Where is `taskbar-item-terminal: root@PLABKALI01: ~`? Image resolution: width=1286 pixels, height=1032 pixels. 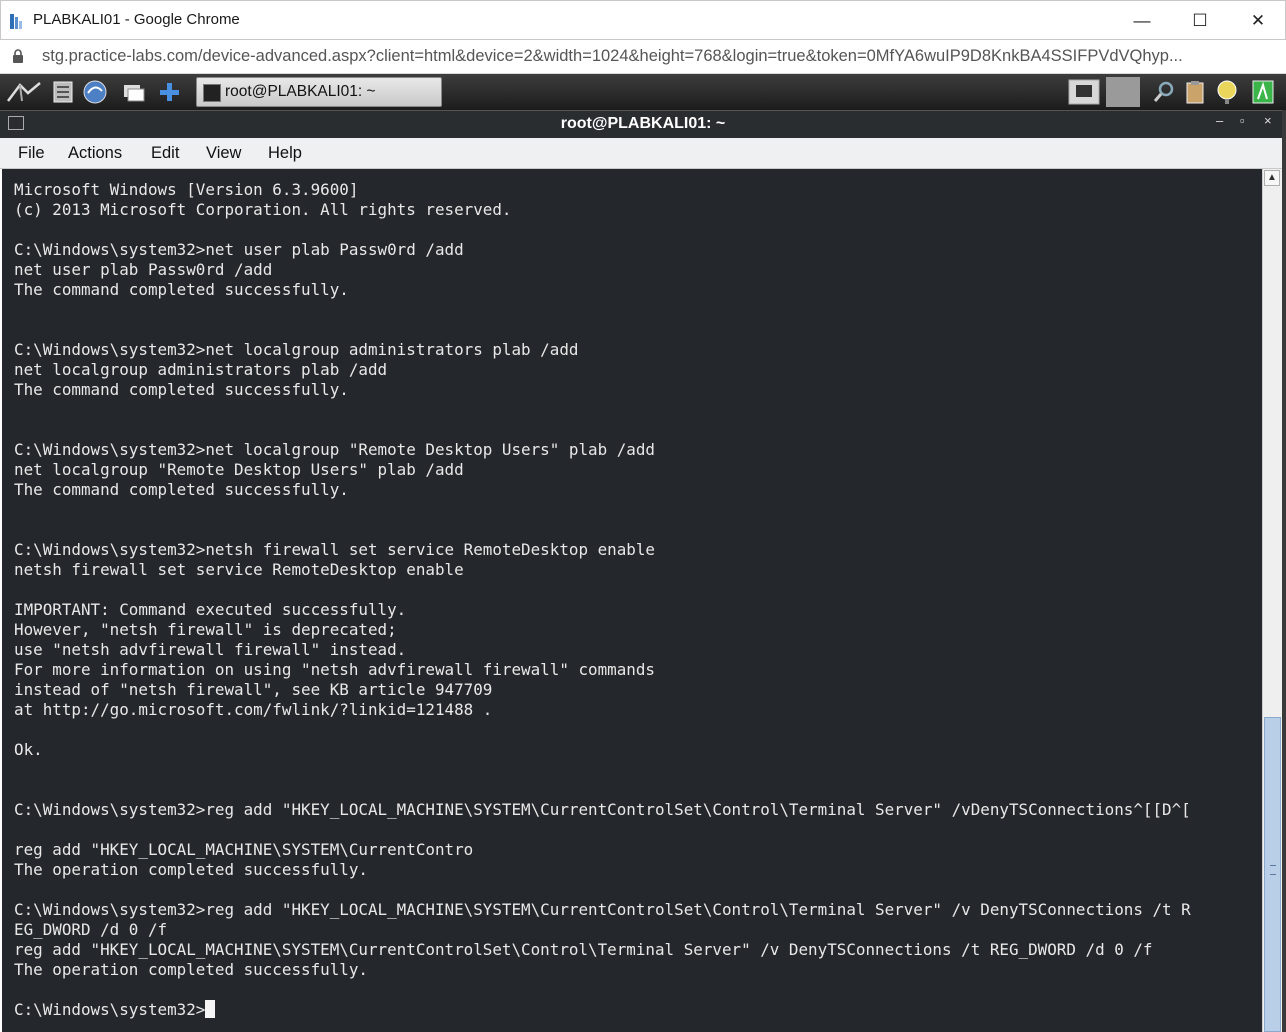
taskbar-item-terminal: root@PLABKALI01: ~ is located at coordinates (319, 92).